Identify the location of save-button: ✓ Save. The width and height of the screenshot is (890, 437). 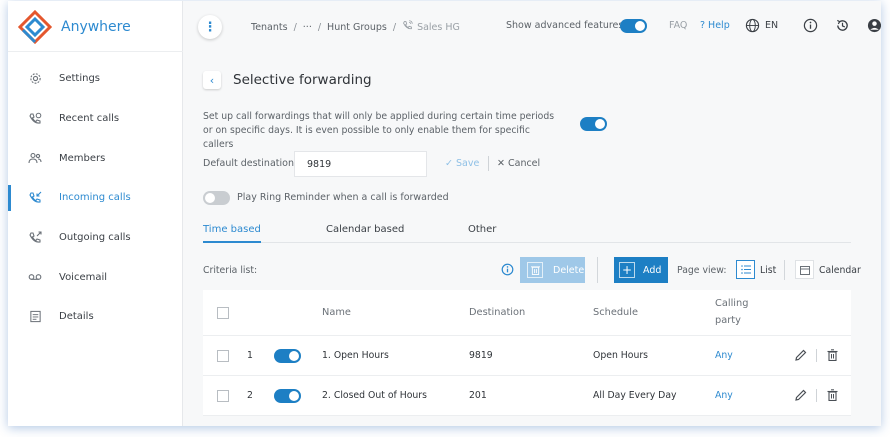
(462, 163).